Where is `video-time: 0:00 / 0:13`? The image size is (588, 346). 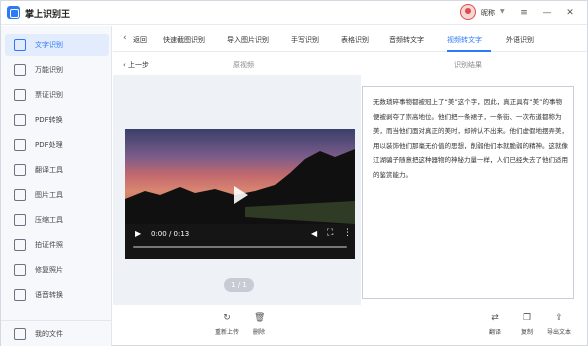 video-time: 0:00 / 0:13 is located at coordinates (170, 234).